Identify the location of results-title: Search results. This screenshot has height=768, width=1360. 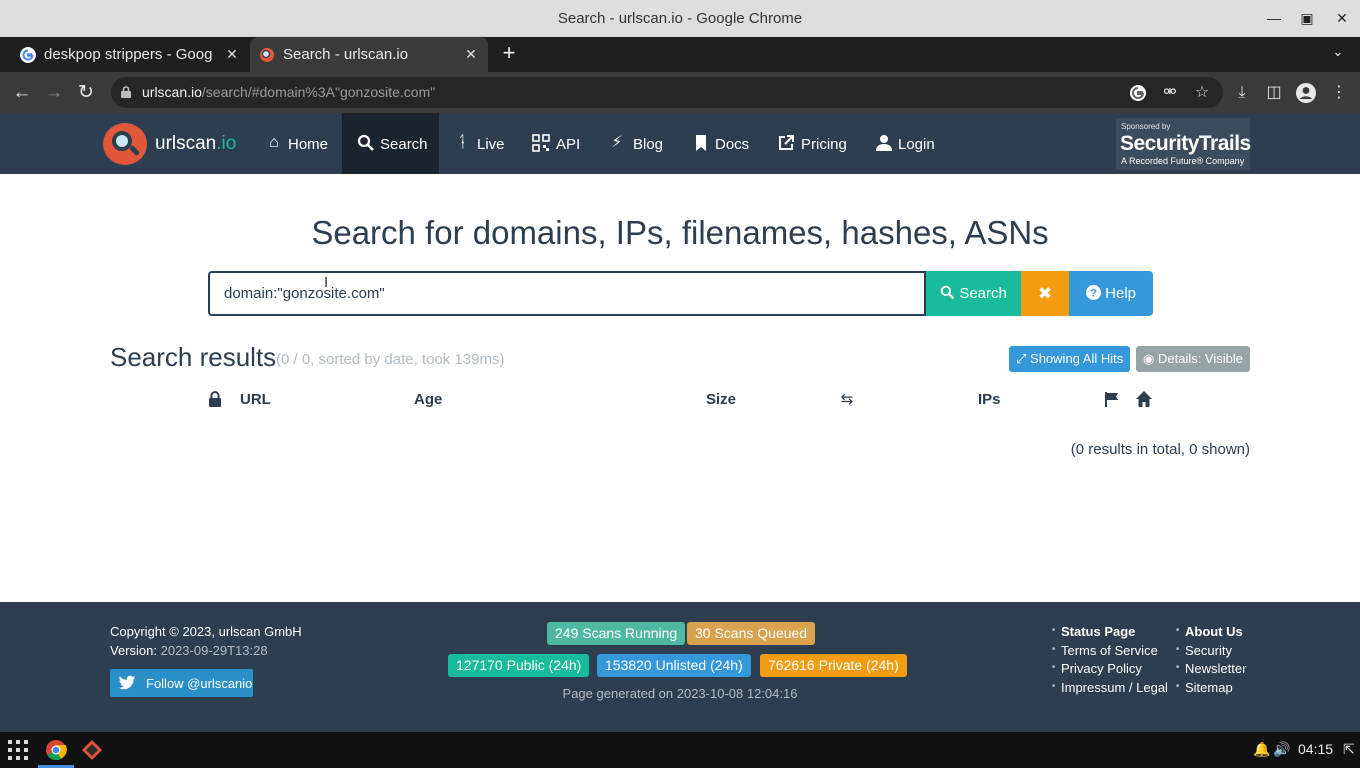
(193, 357).